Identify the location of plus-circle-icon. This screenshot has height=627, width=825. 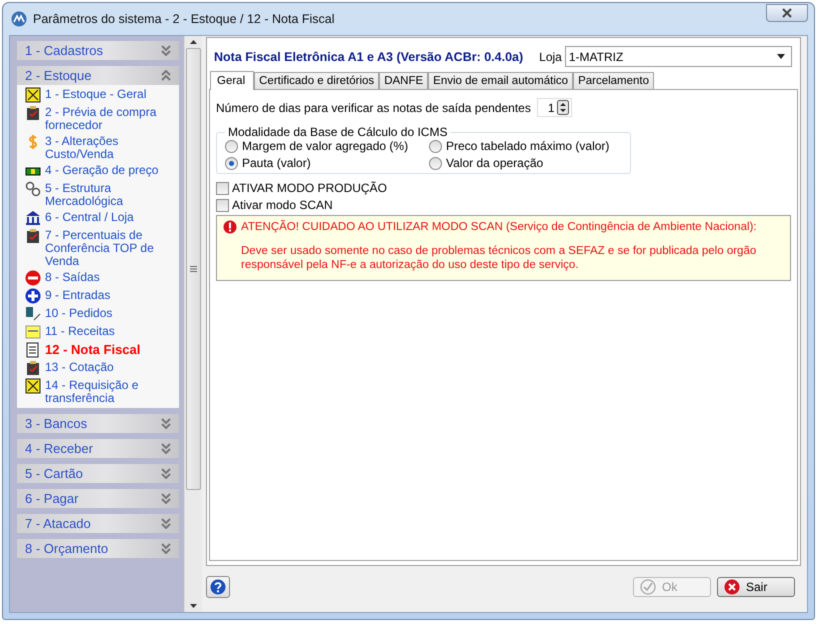
(33, 296).